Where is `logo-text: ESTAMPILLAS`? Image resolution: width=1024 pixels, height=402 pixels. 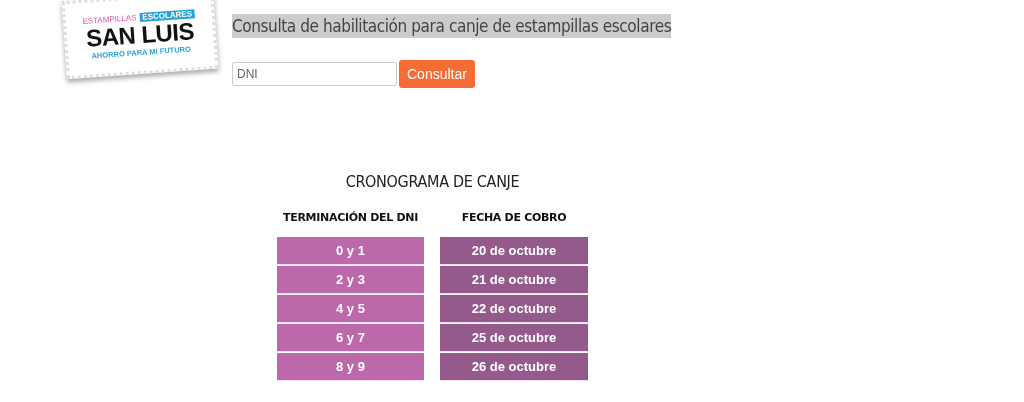
logo-text: ESTAMPILLAS is located at coordinates (109, 19).